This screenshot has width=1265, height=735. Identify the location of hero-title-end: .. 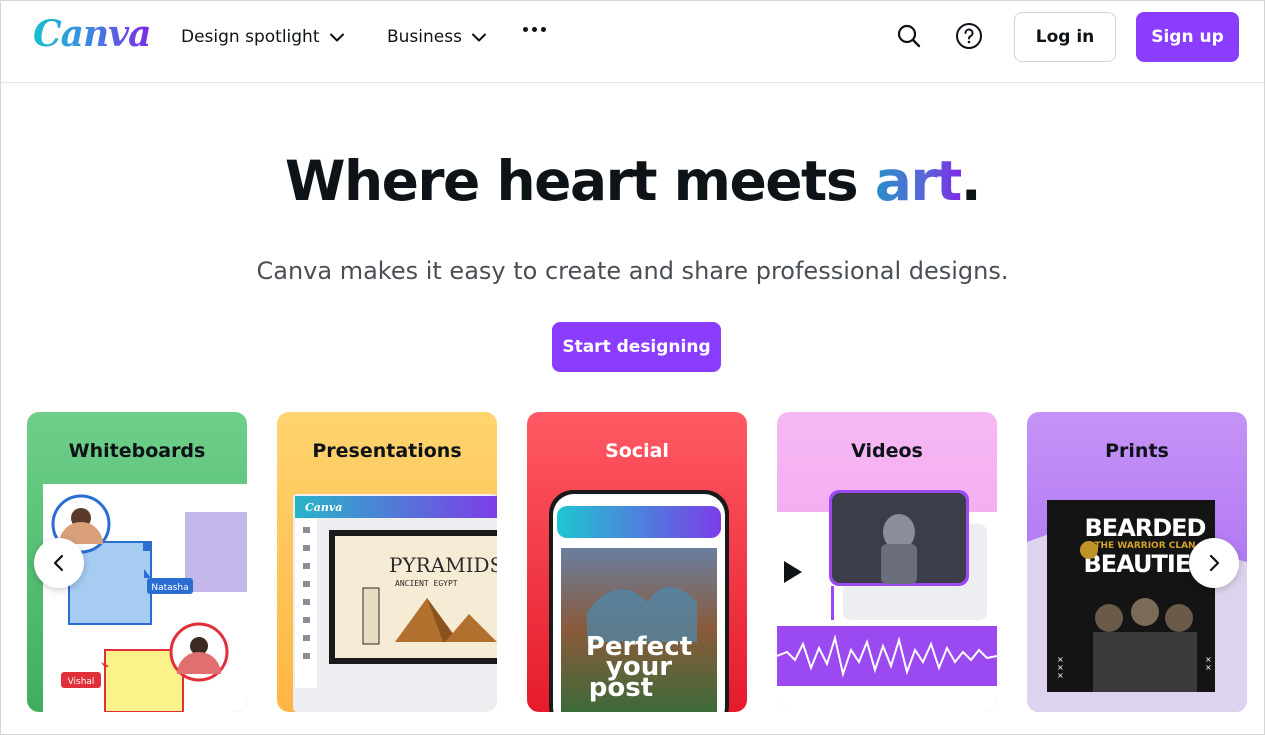
(971, 181).